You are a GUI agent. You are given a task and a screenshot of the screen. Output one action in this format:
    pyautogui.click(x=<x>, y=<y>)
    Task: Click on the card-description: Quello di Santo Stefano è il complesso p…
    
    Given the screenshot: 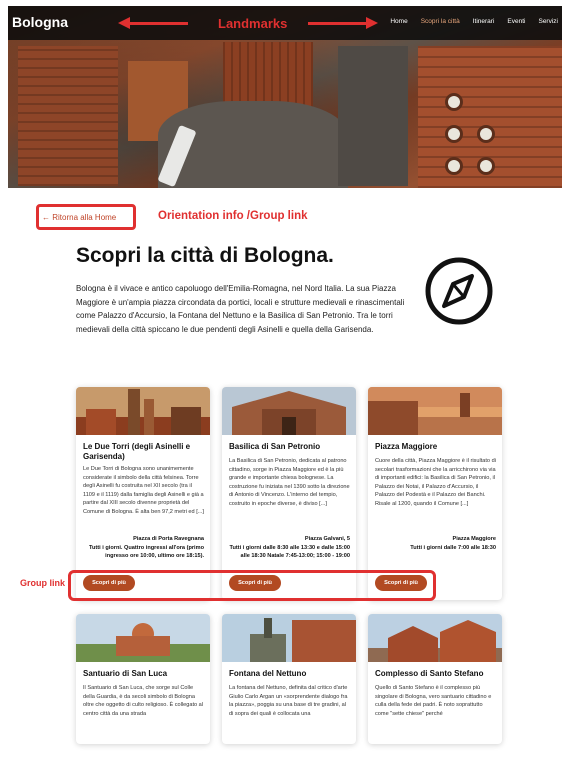 What is the action you would take?
    pyautogui.click(x=433, y=701)
    